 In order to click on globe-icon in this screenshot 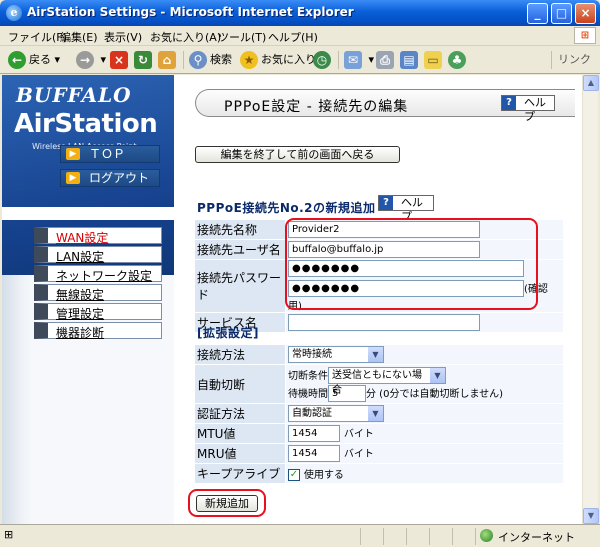, I will do `click(486, 535)`.